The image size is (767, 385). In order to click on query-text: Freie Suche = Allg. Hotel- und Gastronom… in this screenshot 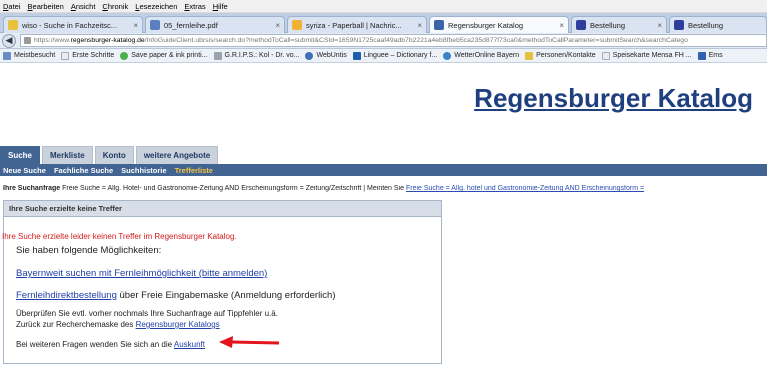, I will do `click(233, 188)`.